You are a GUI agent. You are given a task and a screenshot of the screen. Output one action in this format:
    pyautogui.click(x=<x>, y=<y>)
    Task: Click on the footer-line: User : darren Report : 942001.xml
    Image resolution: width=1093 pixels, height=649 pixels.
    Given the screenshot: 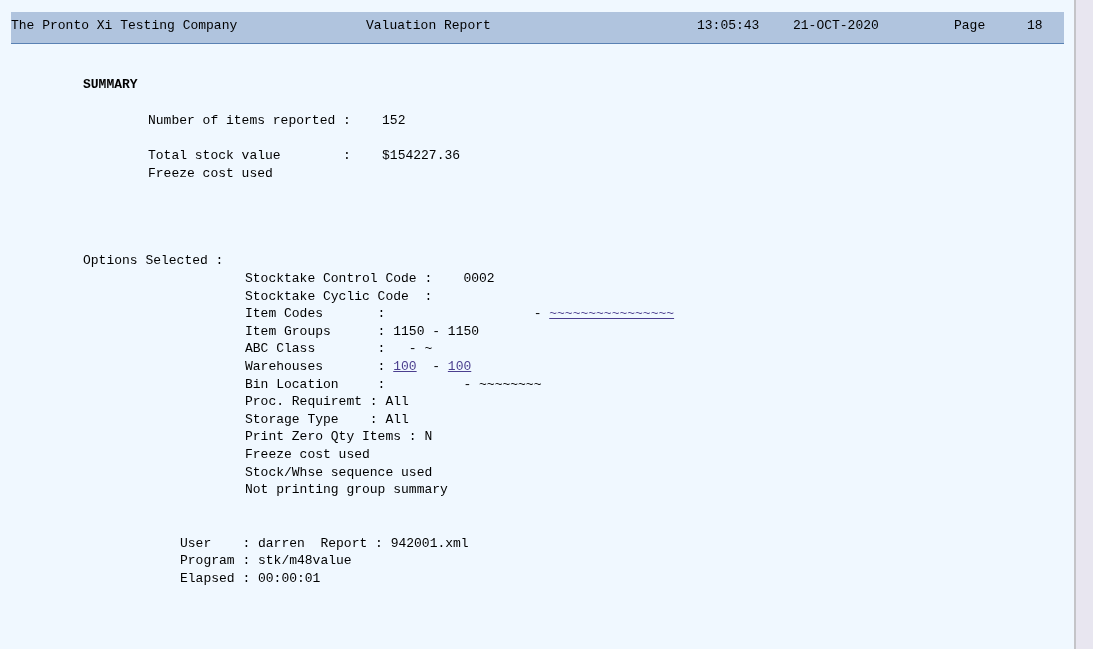 What is the action you would take?
    pyautogui.click(x=324, y=543)
    